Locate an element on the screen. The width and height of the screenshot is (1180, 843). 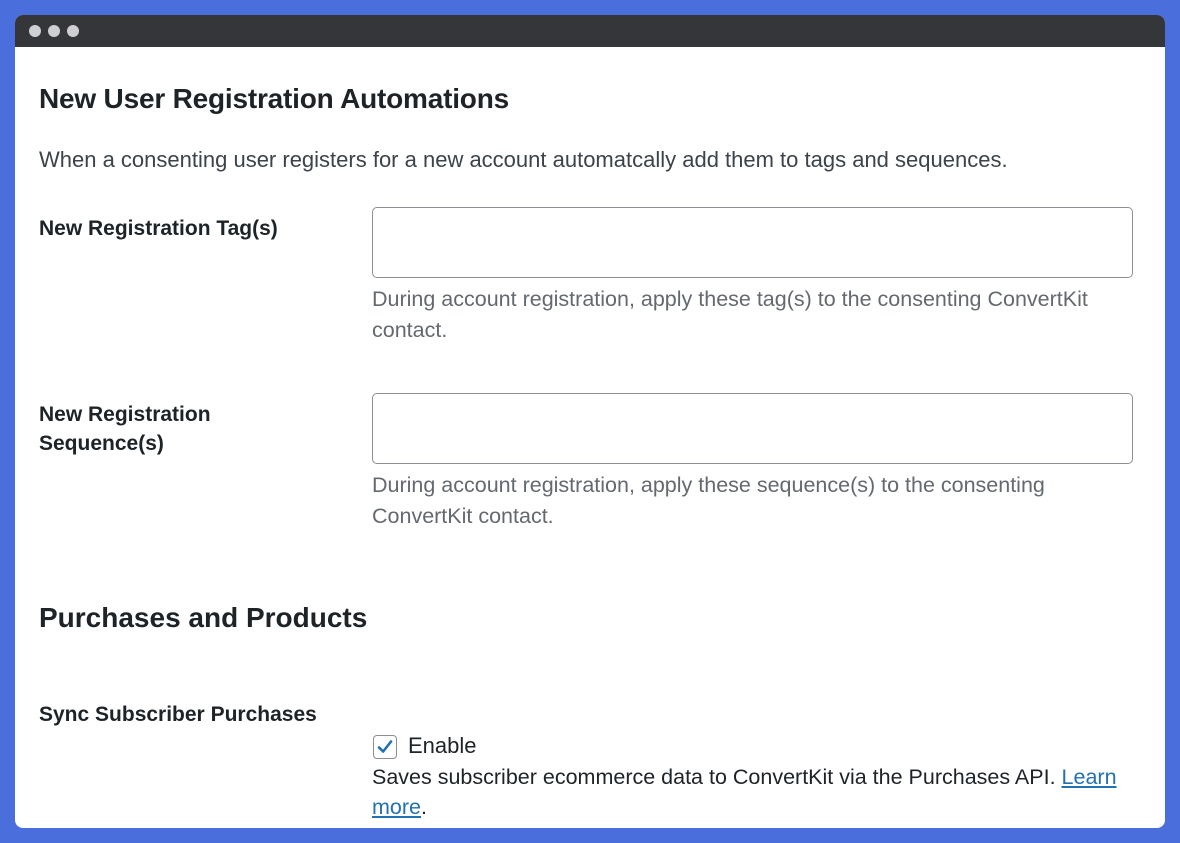
close-window-dot is located at coordinates (35, 31).